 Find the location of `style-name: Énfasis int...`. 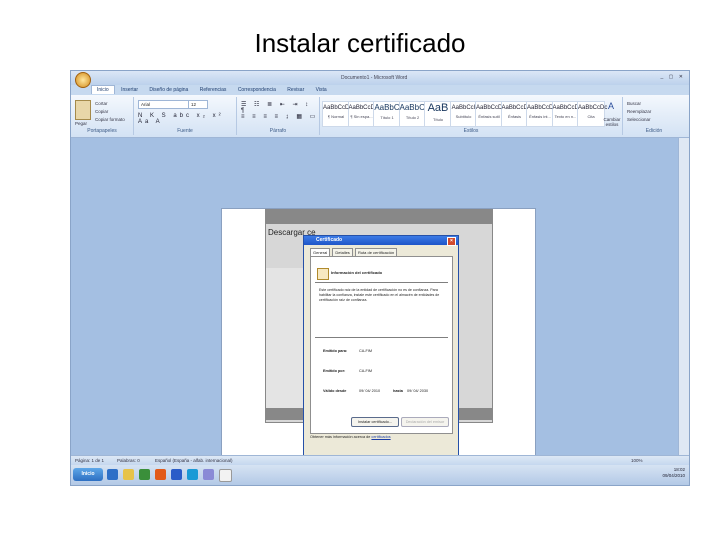

style-name: Énfasis int... is located at coordinates (540, 116).